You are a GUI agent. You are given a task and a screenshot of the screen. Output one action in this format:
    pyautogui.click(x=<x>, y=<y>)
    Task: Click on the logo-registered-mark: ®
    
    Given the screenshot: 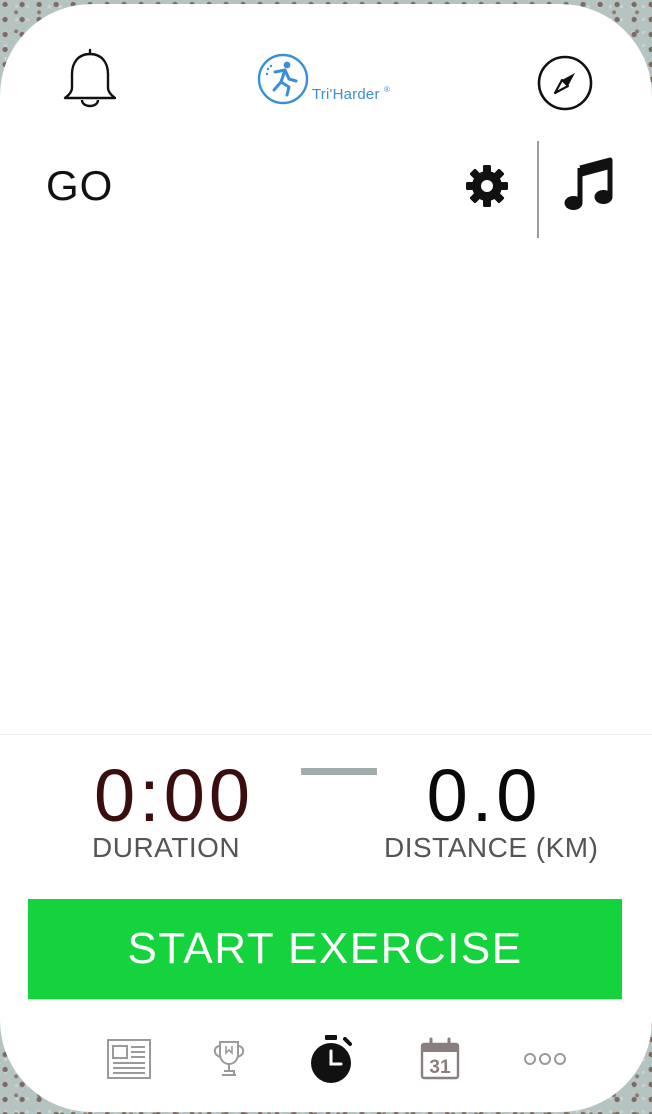 What is the action you would take?
    pyautogui.click(x=387, y=89)
    